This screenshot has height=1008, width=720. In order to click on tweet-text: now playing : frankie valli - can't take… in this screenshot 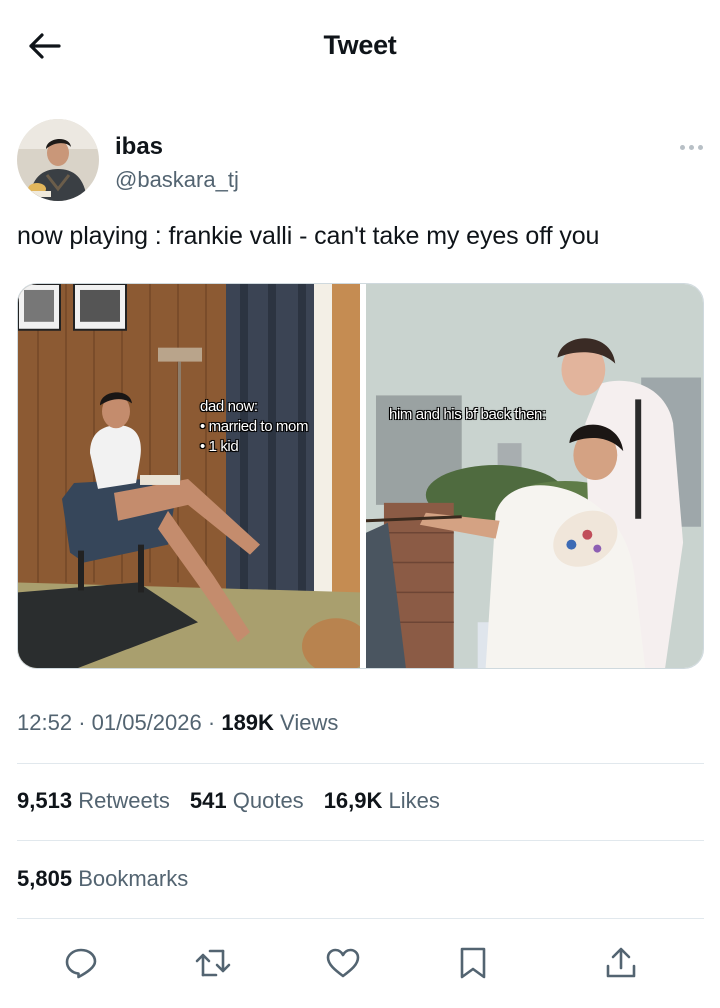, I will do `click(308, 236)`.